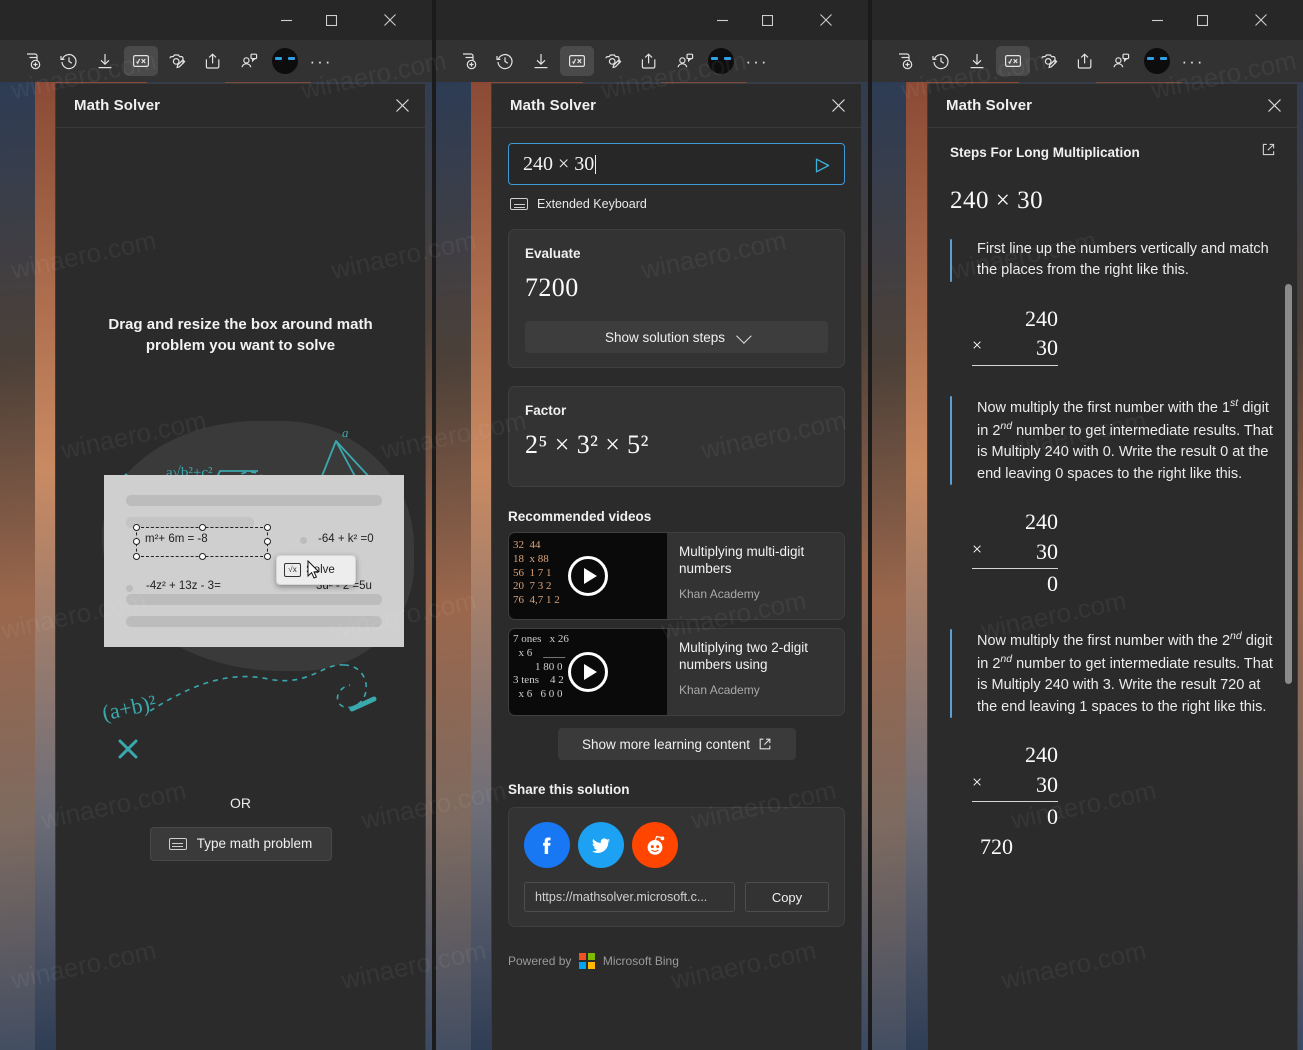 The width and height of the screenshot is (1303, 1050). Describe the element at coordinates (1288, 484) in the screenshot. I see `steps-scrollbar` at that location.